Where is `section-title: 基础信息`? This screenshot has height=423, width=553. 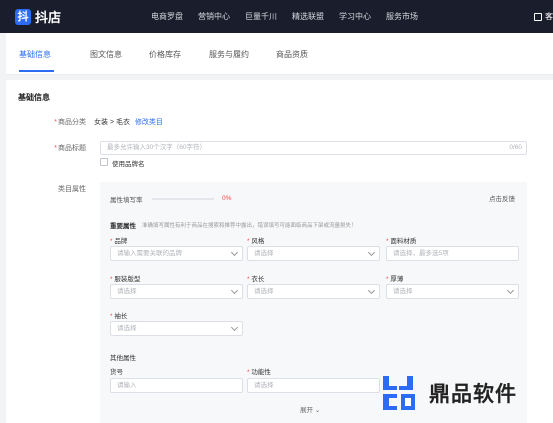
section-title: 基础信息 is located at coordinates (34, 97).